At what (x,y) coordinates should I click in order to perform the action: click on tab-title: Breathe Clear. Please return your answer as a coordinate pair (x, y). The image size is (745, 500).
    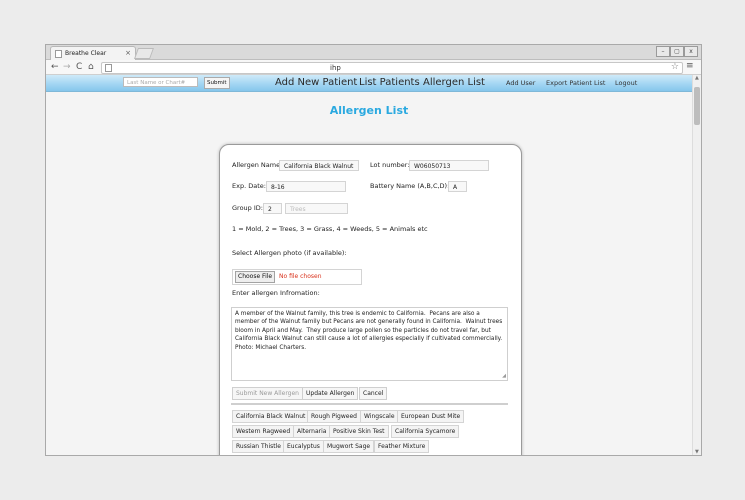
    Looking at the image, I should click on (86, 53).